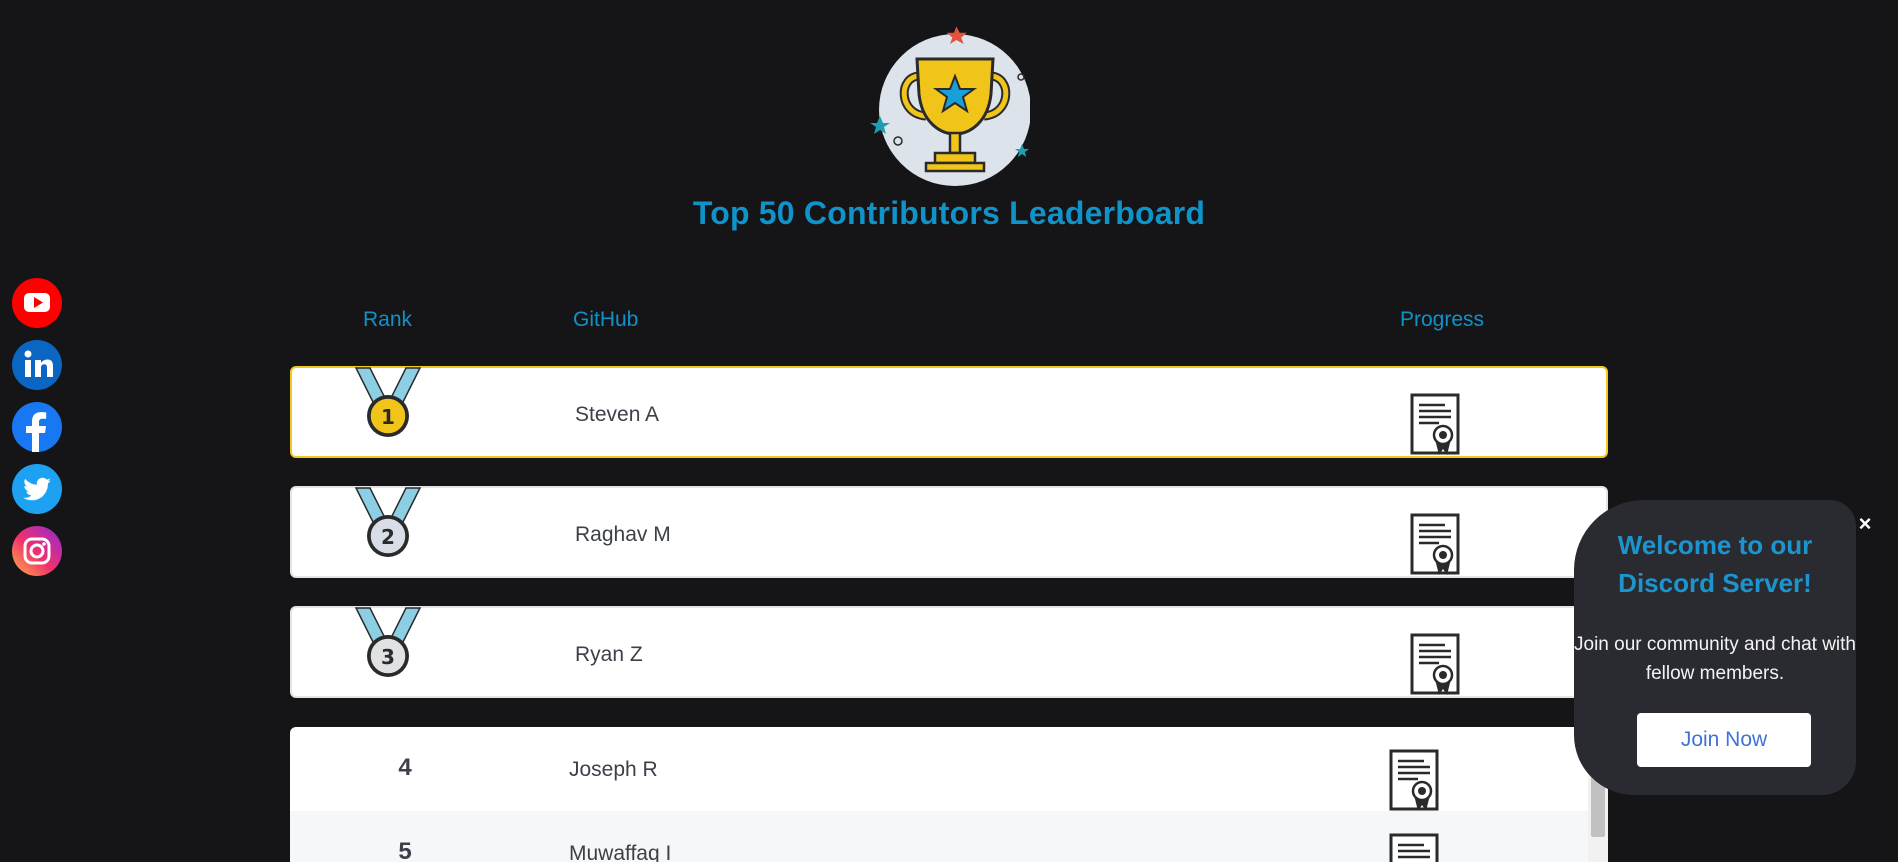 Image resolution: width=1898 pixels, height=862 pixels. I want to click on instagram-link, so click(37, 551).